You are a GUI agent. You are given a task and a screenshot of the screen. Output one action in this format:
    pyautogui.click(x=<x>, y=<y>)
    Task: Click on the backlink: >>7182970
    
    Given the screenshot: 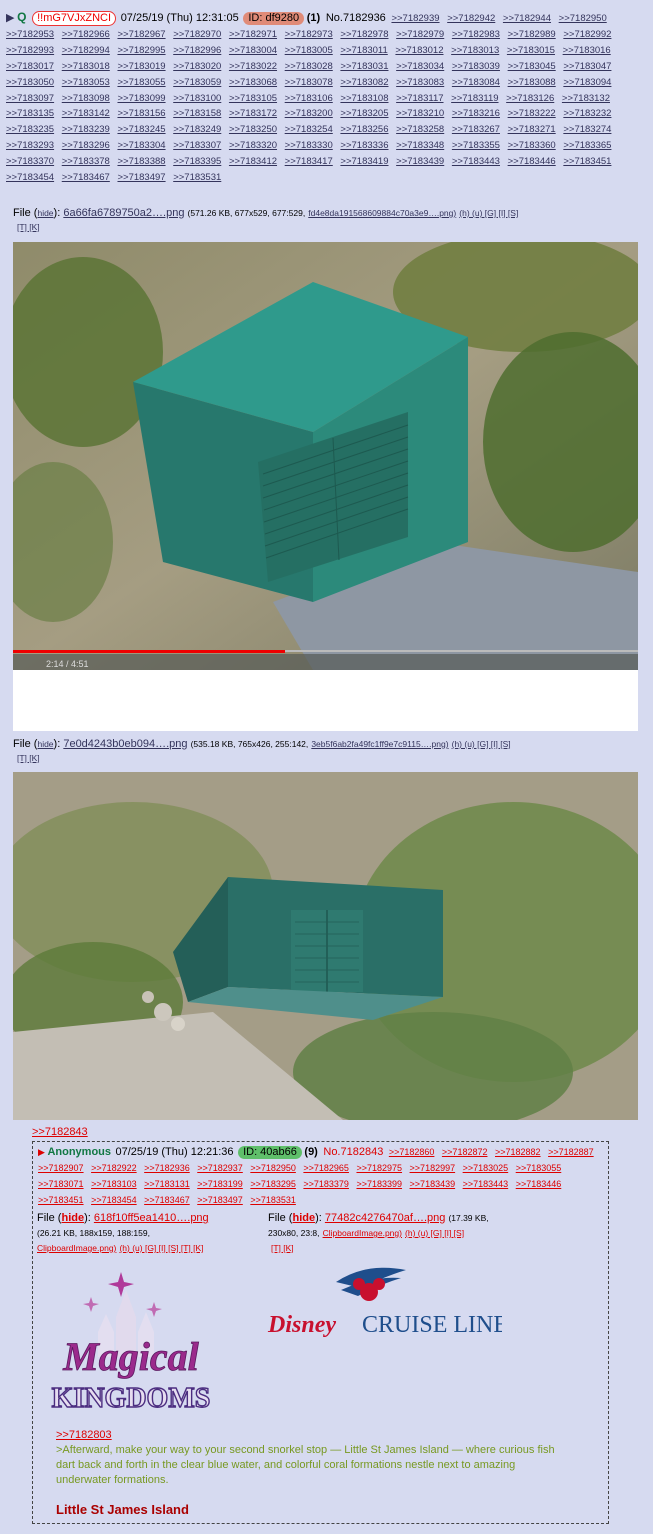 What is the action you would take?
    pyautogui.click(x=197, y=34)
    